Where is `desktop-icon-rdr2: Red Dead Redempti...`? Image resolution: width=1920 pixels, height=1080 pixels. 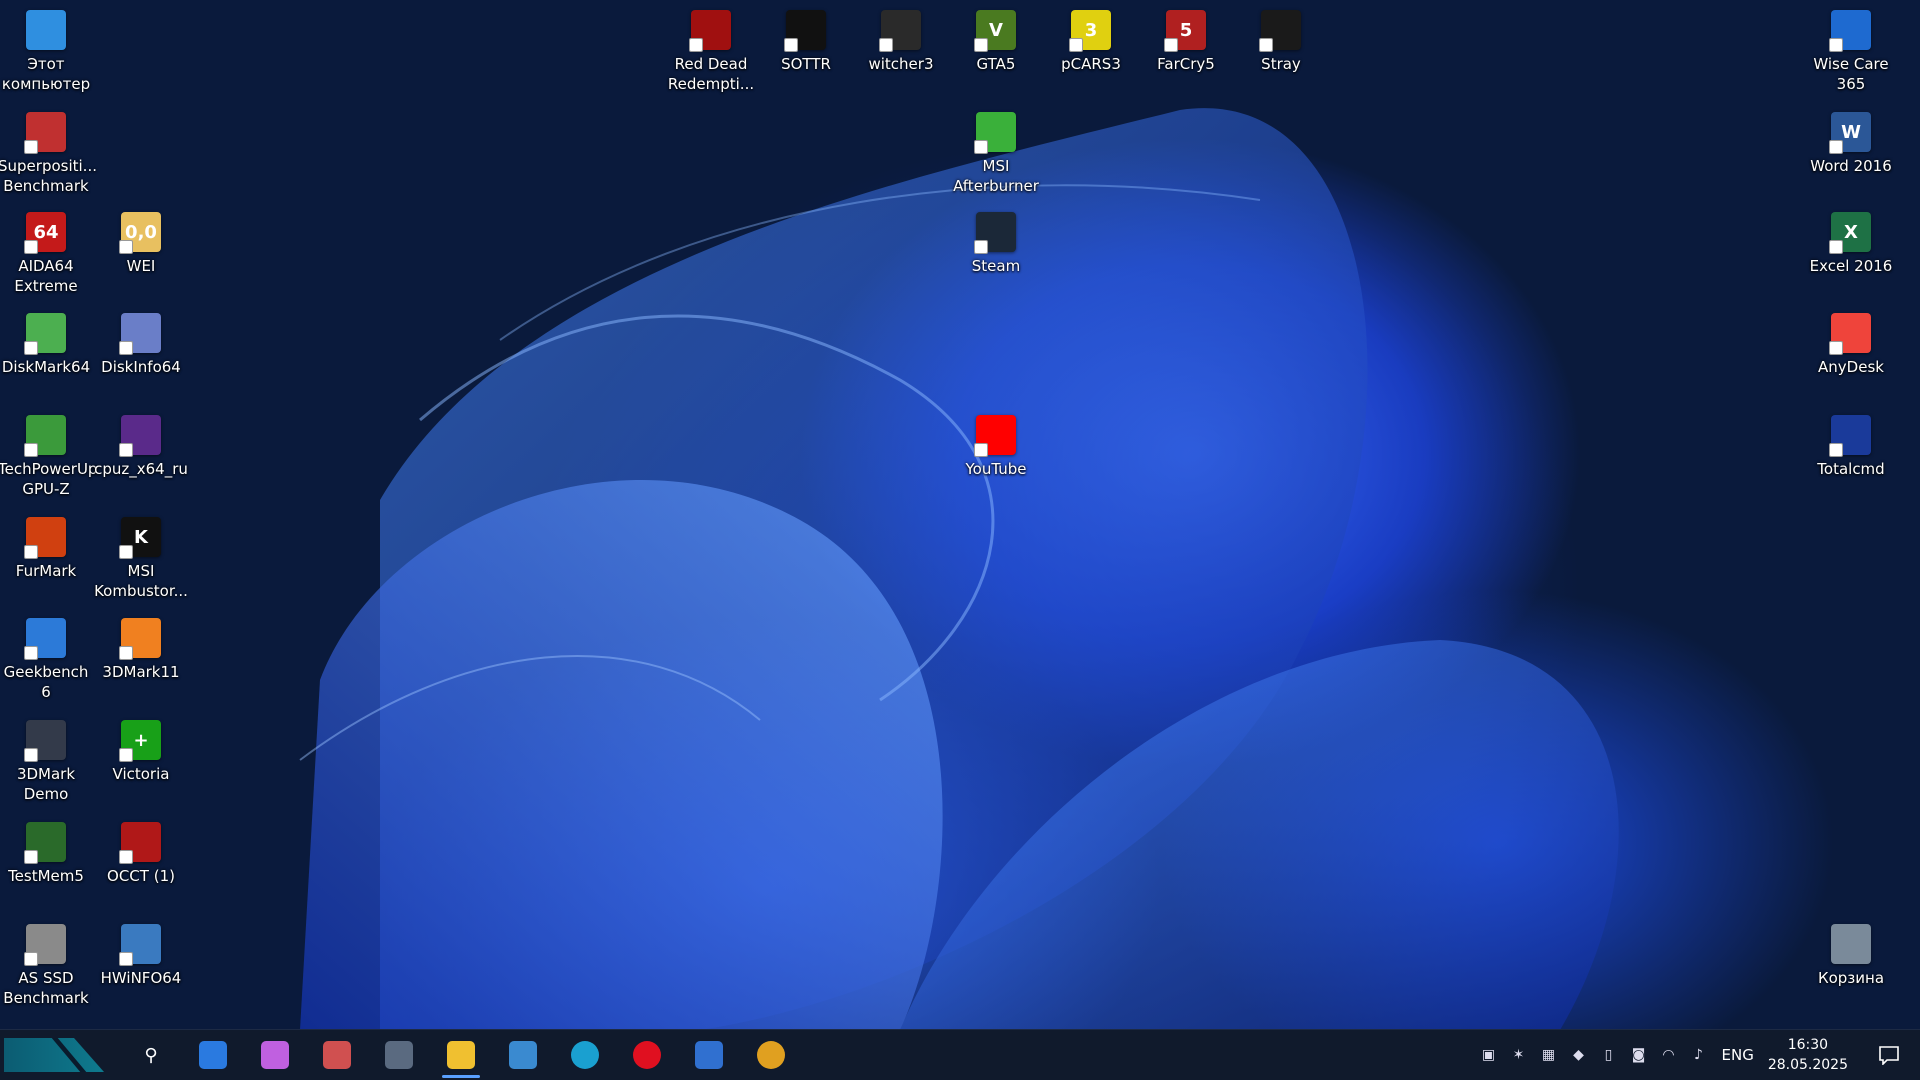 desktop-icon-rdr2: Red Dead Redempti... is located at coordinates (711, 52).